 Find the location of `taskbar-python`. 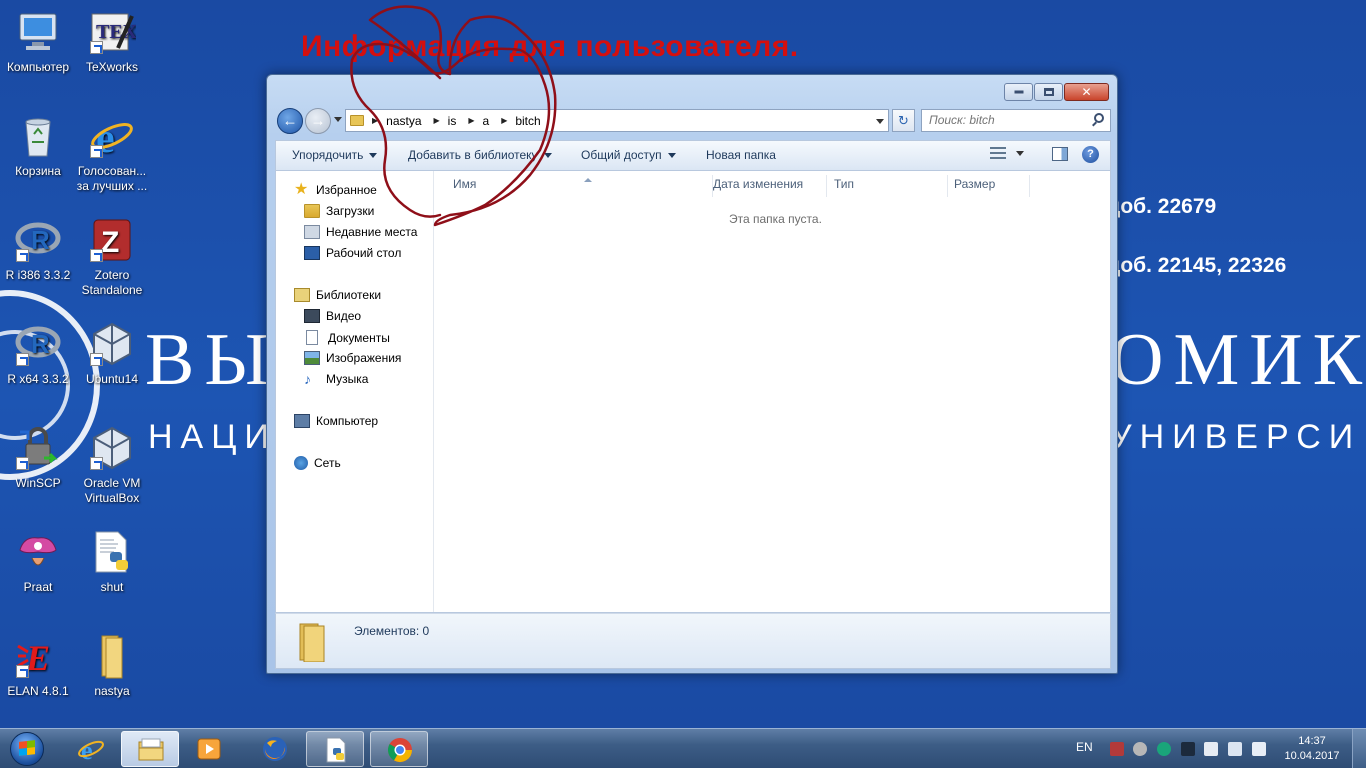

taskbar-python is located at coordinates (335, 749).